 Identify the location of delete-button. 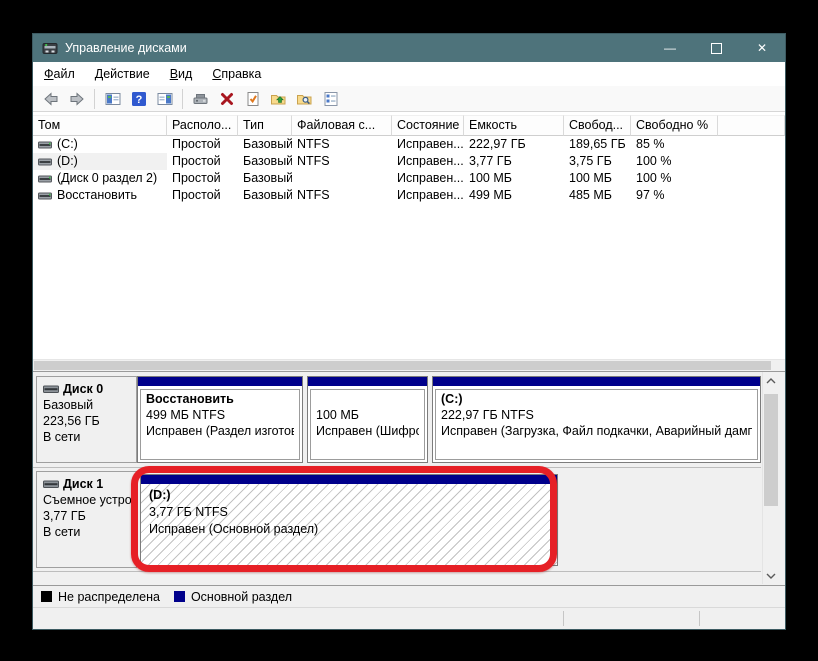
(226, 99).